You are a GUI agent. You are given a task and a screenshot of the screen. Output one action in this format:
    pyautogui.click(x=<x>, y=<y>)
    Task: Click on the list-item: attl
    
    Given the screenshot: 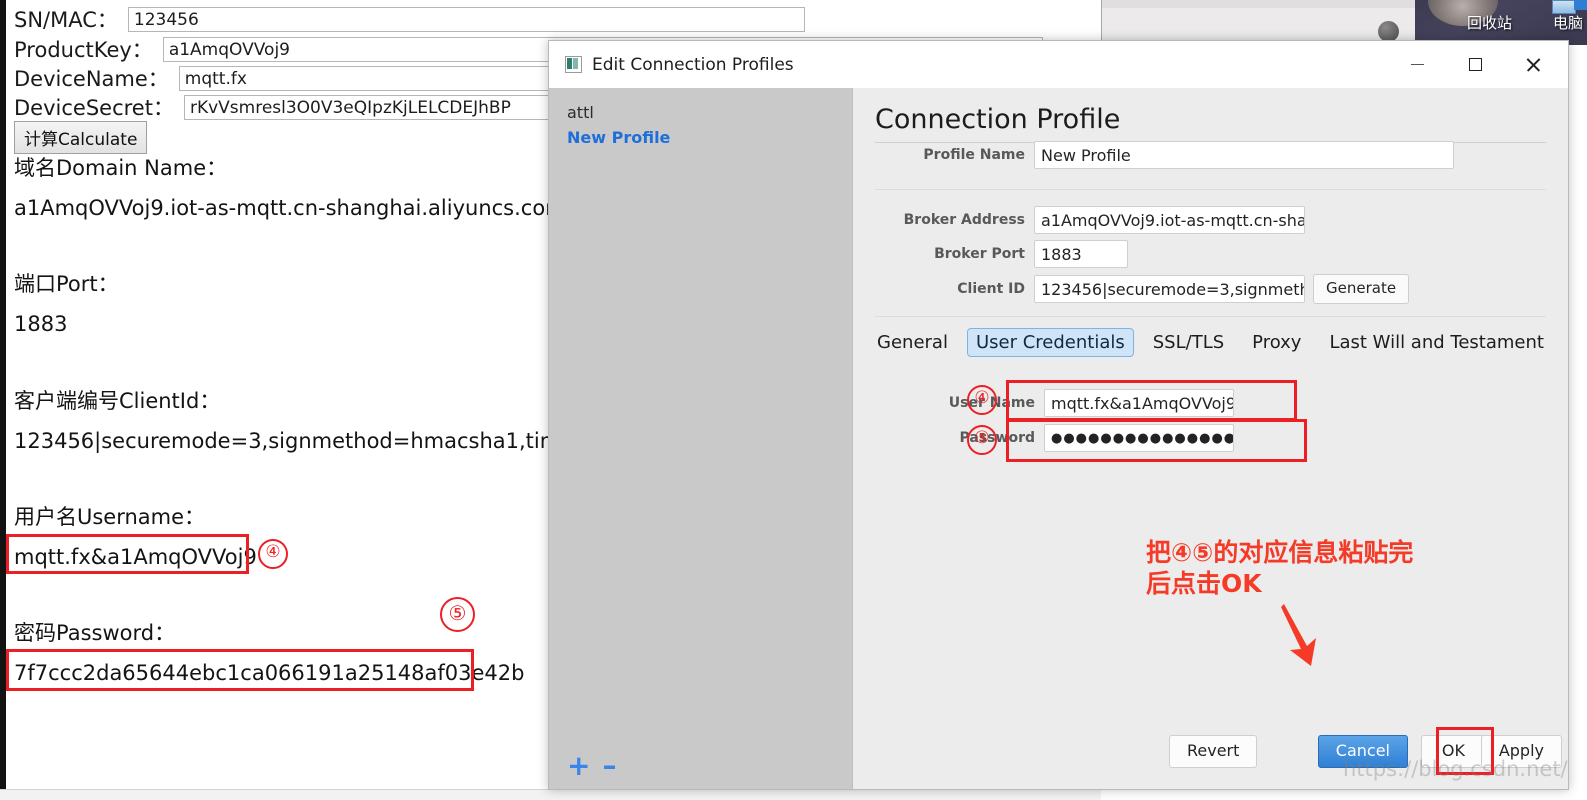 What is the action you would take?
    pyautogui.click(x=700, y=112)
    